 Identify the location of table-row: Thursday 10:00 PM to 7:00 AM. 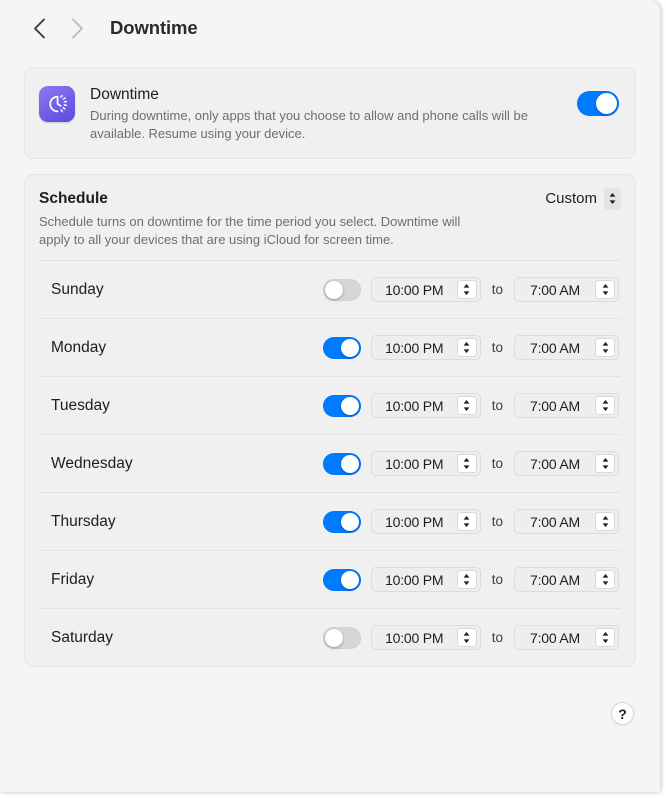
(330, 521).